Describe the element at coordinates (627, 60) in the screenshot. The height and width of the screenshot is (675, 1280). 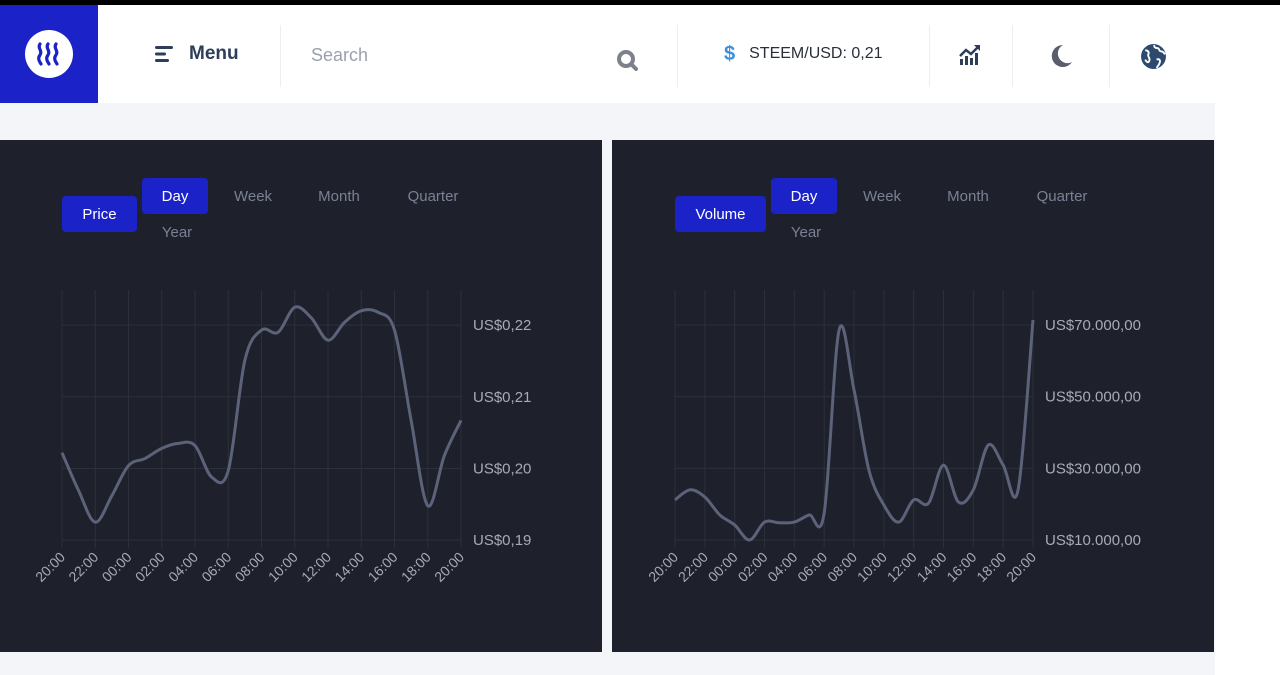
I see `search-icon` at that location.